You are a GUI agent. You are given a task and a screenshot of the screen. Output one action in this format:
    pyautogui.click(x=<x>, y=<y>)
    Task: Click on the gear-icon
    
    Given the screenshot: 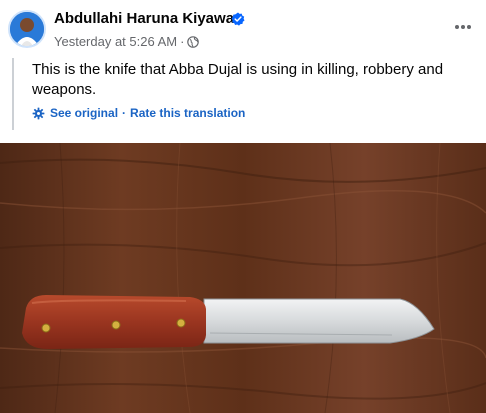 What is the action you would take?
    pyautogui.click(x=38, y=113)
    